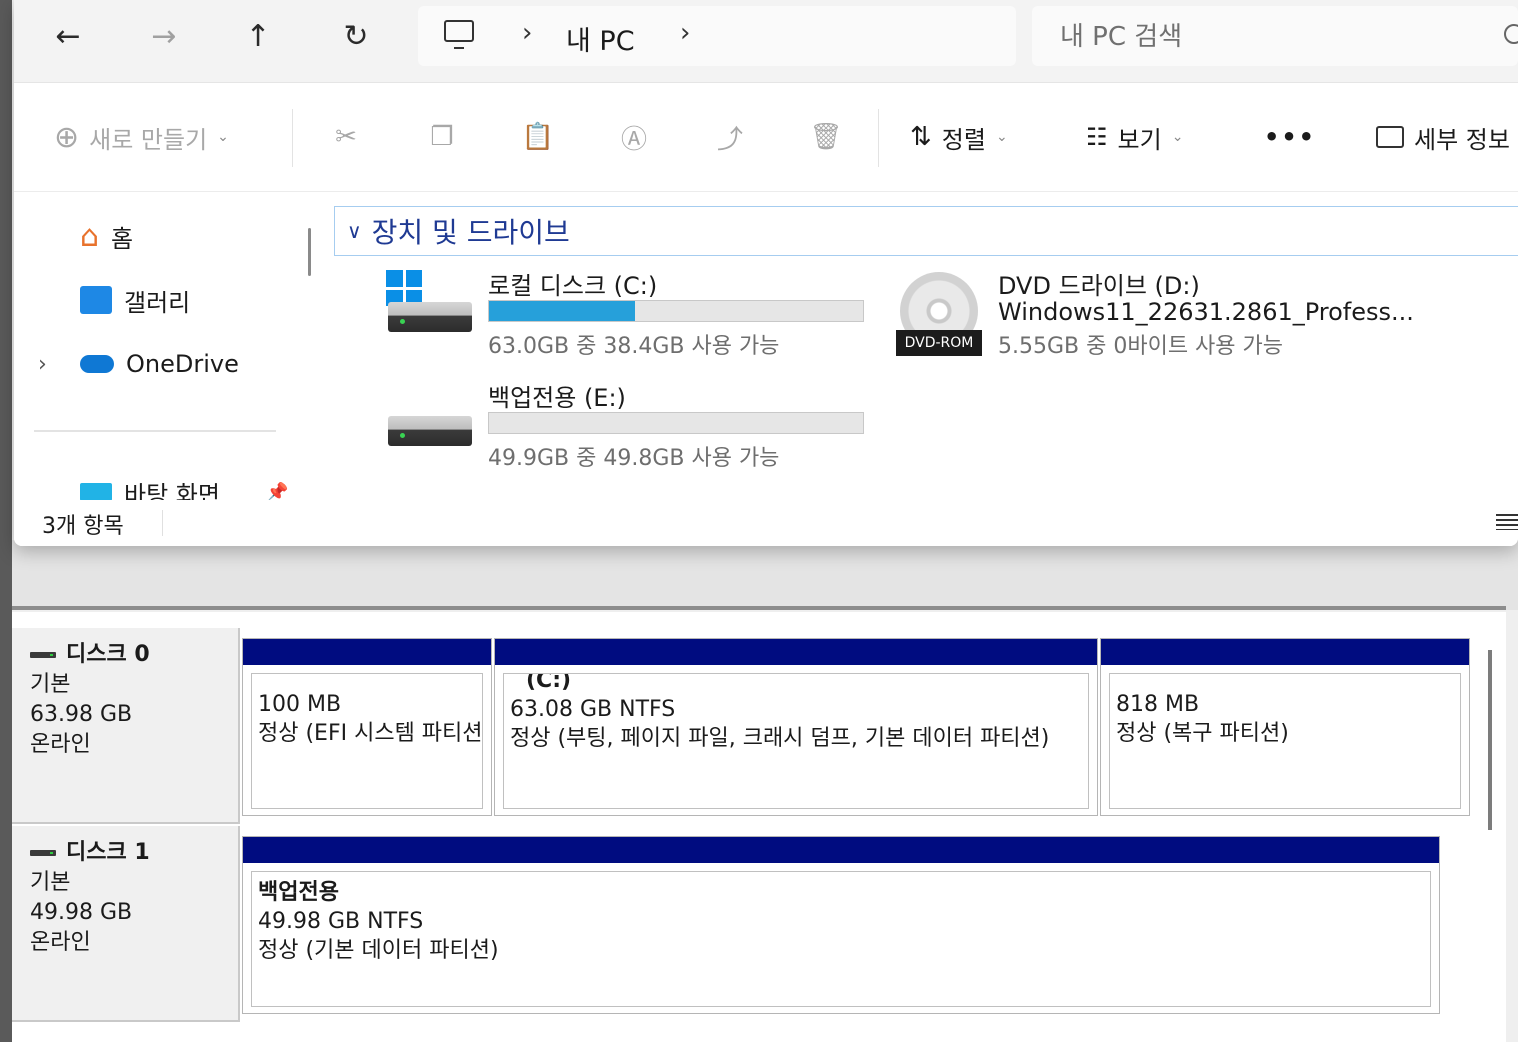 This screenshot has height=1042, width=1518. I want to click on disk-info-0: 디스크 0 기본 63.98 GB 온라인, so click(126, 726).